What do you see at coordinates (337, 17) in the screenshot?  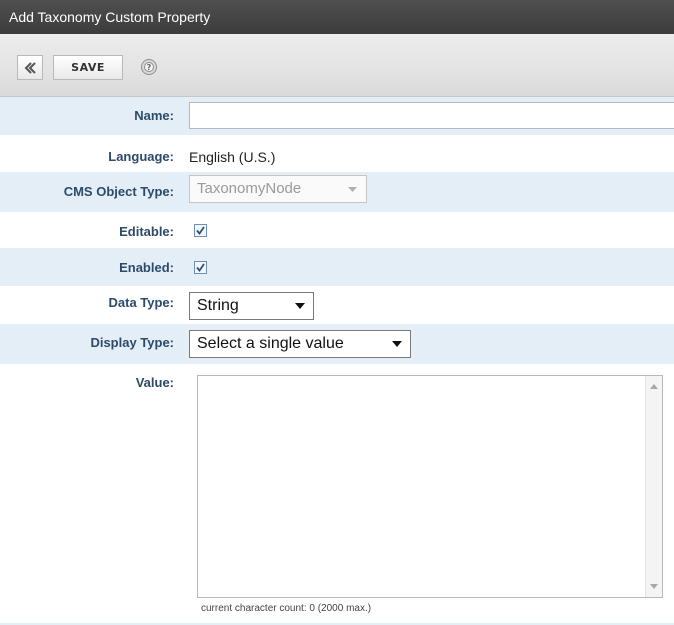 I see `window-title-bar: Add Taxonomy Custom Property` at bounding box center [337, 17].